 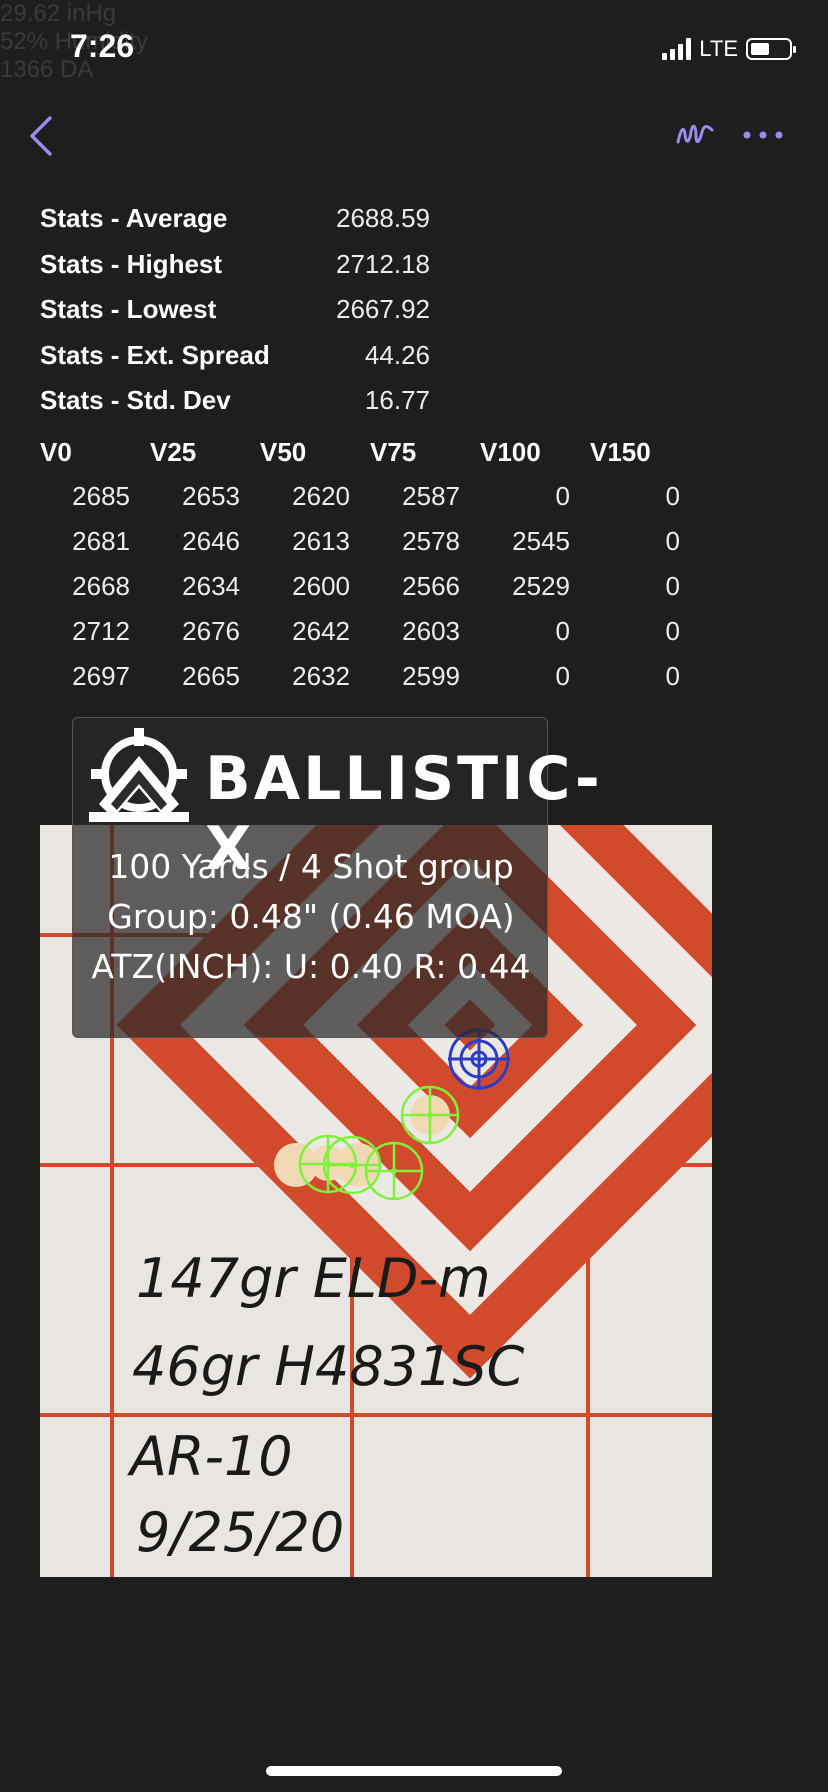 I want to click on stat-label: Stats - Lowest, so click(x=128, y=309).